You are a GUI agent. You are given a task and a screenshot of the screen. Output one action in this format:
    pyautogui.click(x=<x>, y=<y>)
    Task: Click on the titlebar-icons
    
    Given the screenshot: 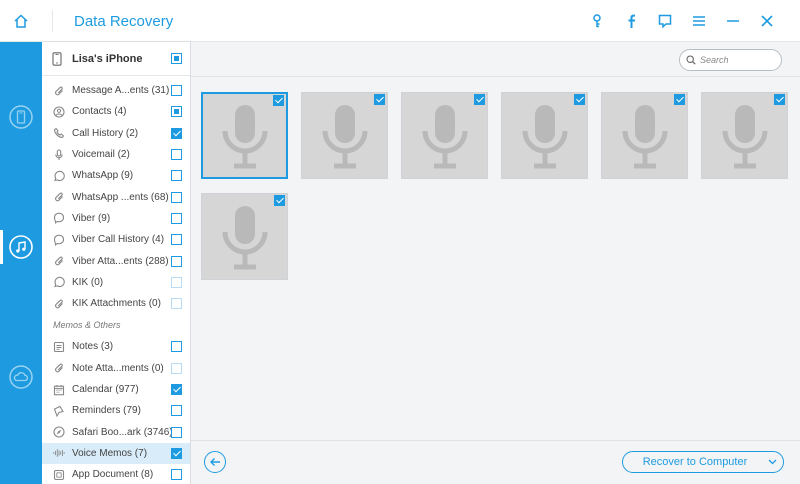 What is the action you would take?
    pyautogui.click(x=682, y=21)
    